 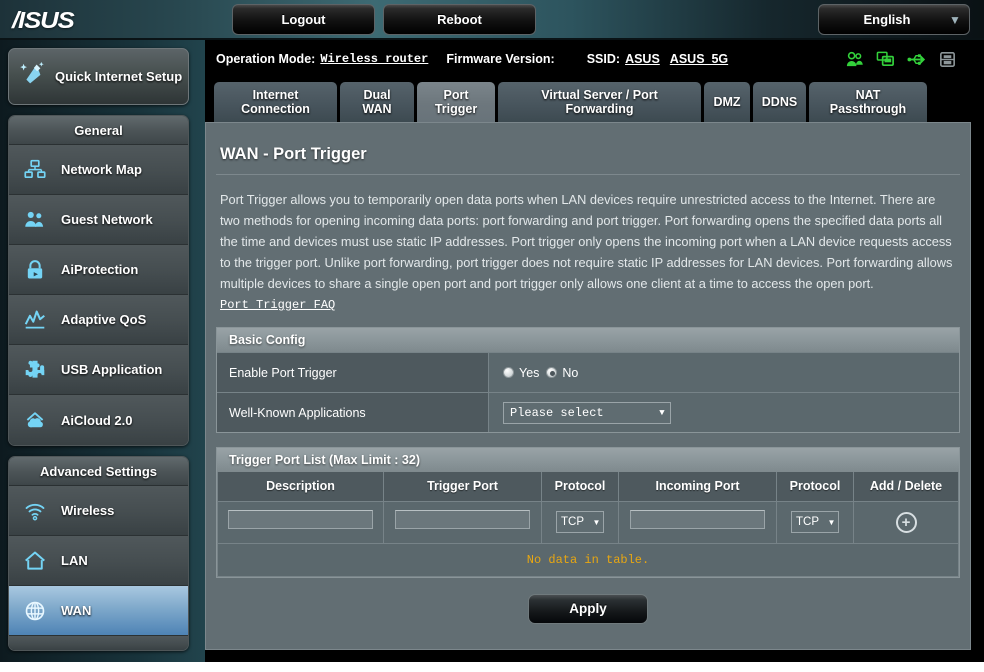 I want to click on column-header-add-delete: Add / Delete, so click(x=906, y=487).